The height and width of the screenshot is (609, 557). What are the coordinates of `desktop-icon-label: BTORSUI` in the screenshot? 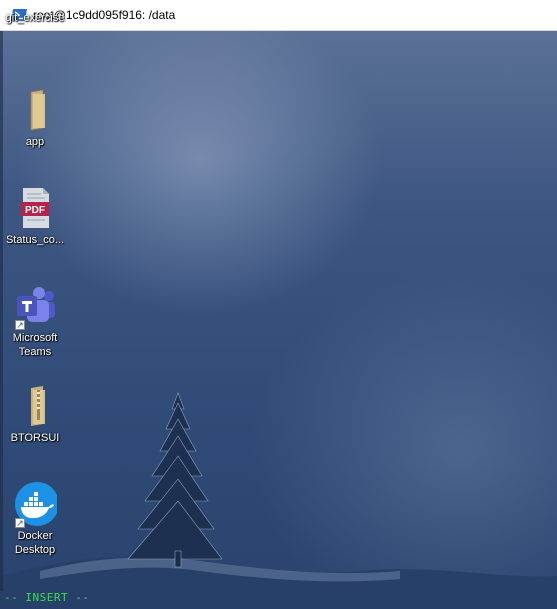 It's located at (35, 438).